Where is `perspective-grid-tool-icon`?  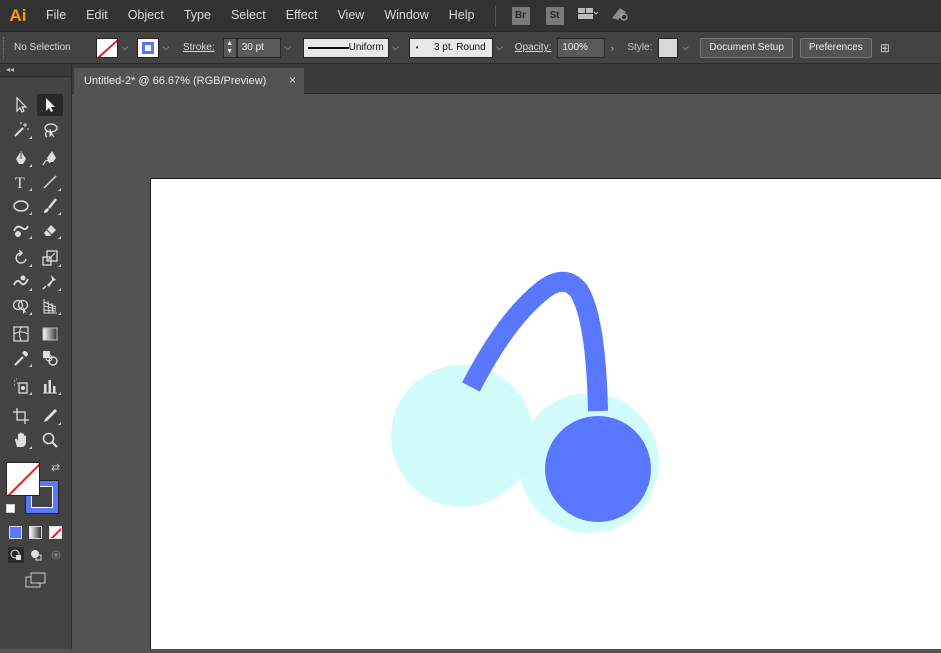
perspective-grid-tool-icon is located at coordinates (50, 306).